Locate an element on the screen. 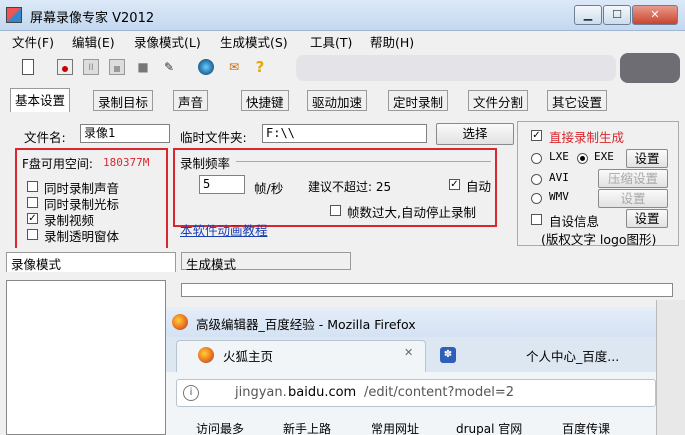 Image resolution: width=685 pixels, height=435 pixels. wmv-radio is located at coordinates (536, 198).